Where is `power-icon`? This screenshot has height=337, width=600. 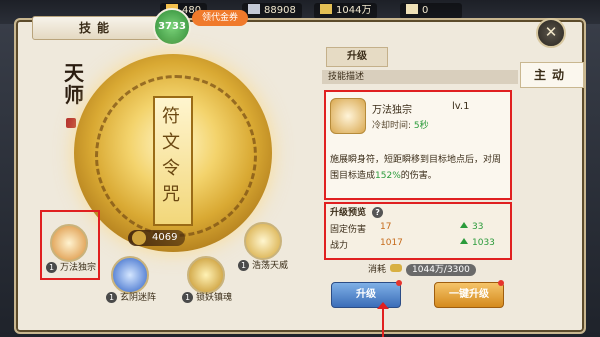
power-icon is located at coordinates (139, 238).